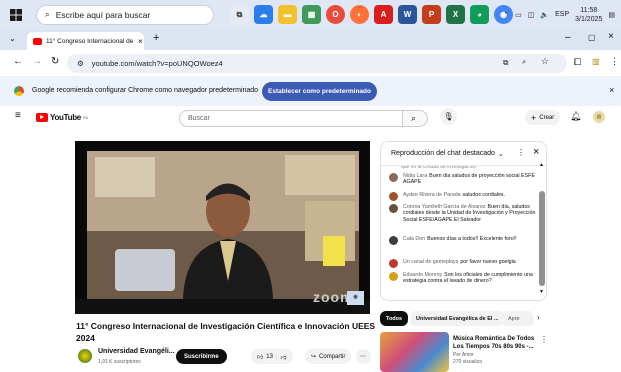 The image size is (621, 372). I want to click on profile-icon: ▥, so click(596, 61).